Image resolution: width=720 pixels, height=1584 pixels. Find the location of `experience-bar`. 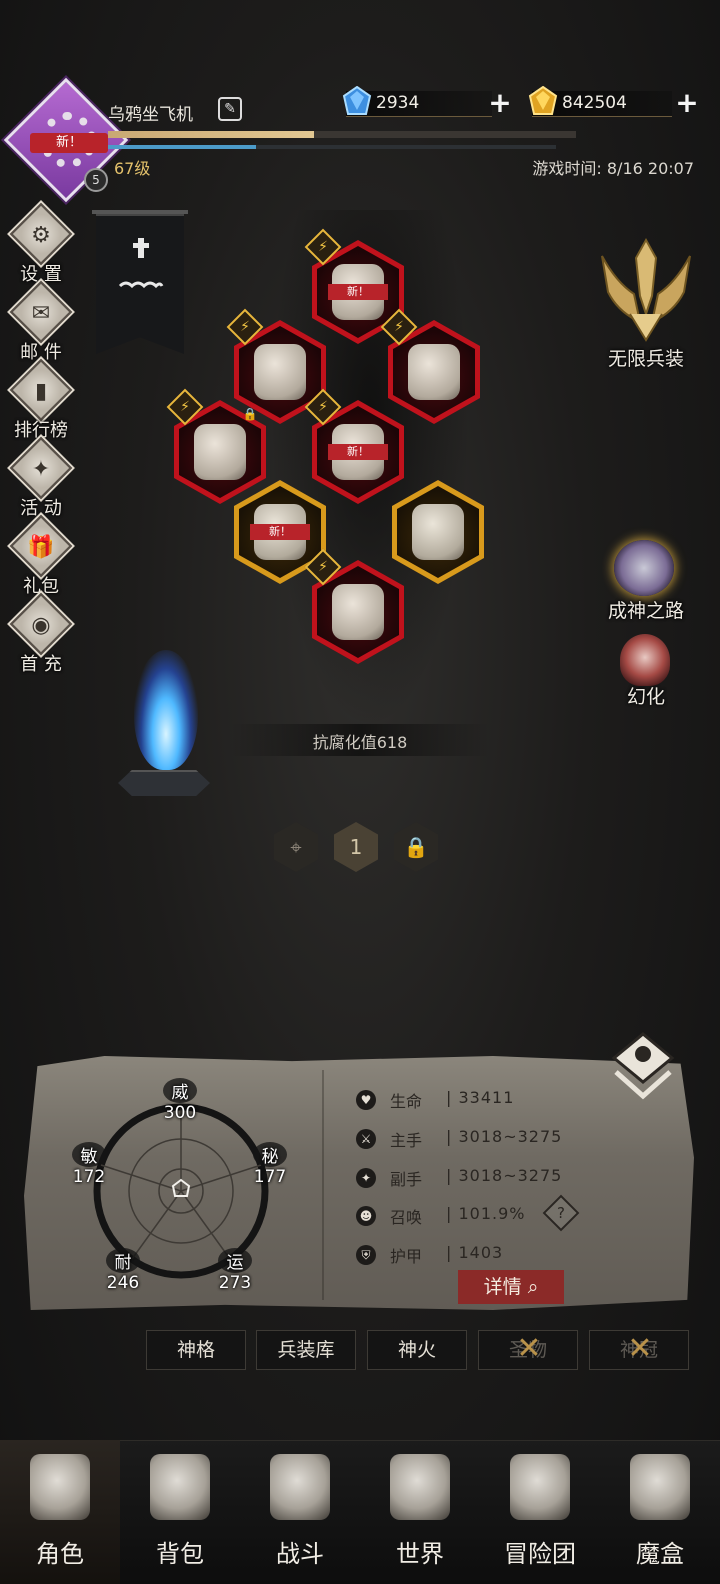

experience-bar is located at coordinates (342, 134).